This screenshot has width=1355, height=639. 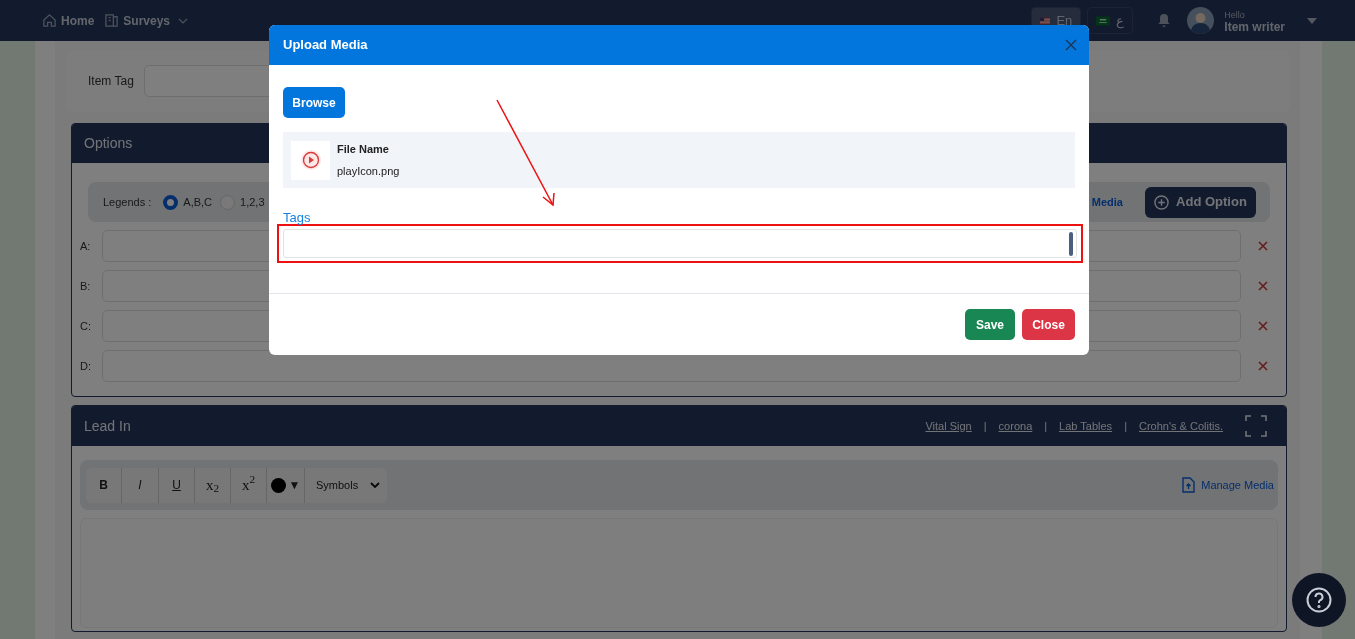 What do you see at coordinates (177, 485) in the screenshot?
I see `underline-button: U` at bounding box center [177, 485].